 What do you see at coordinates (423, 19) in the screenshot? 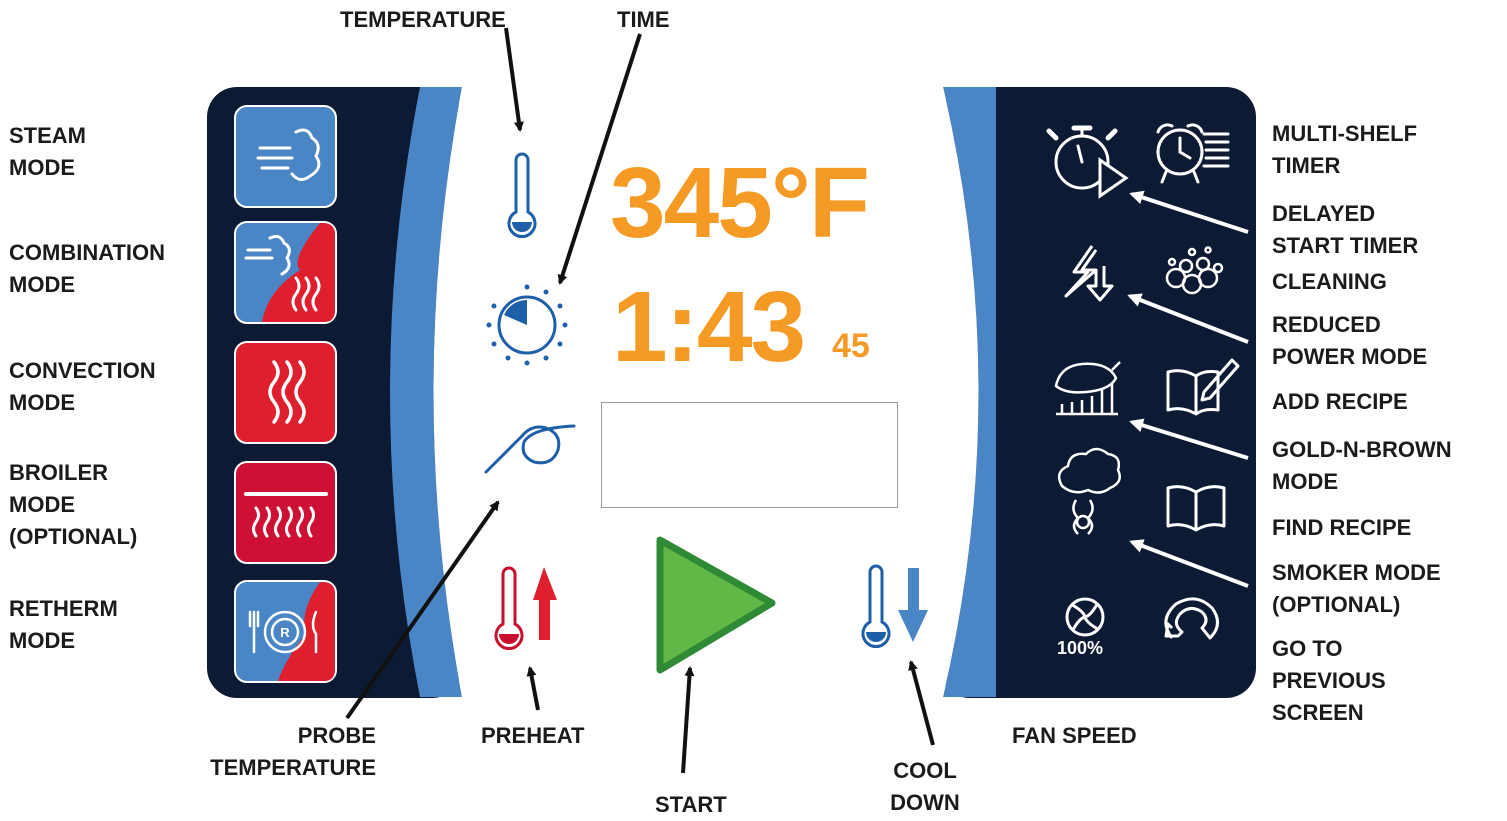
I see `label-temperature: TEMPERATURE` at bounding box center [423, 19].